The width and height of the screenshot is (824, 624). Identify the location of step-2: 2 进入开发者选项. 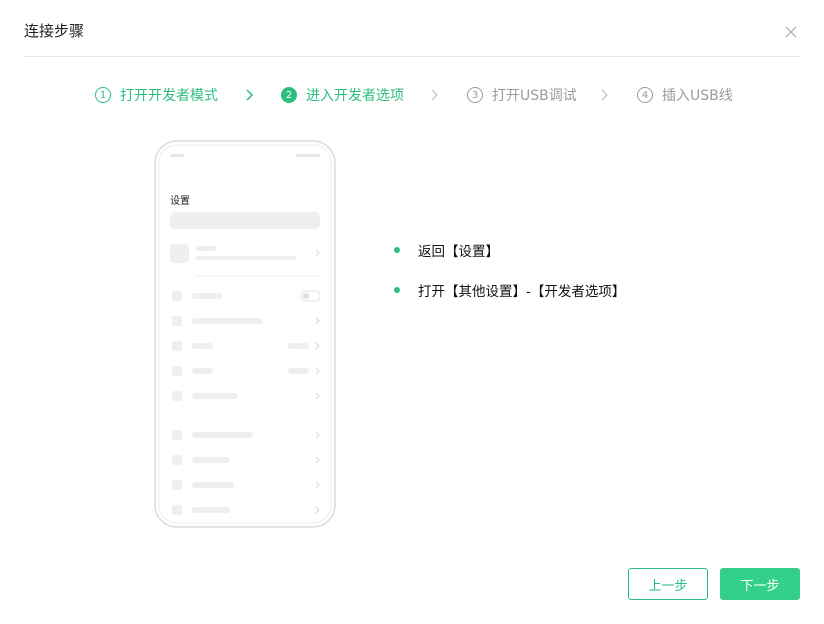
(342, 95).